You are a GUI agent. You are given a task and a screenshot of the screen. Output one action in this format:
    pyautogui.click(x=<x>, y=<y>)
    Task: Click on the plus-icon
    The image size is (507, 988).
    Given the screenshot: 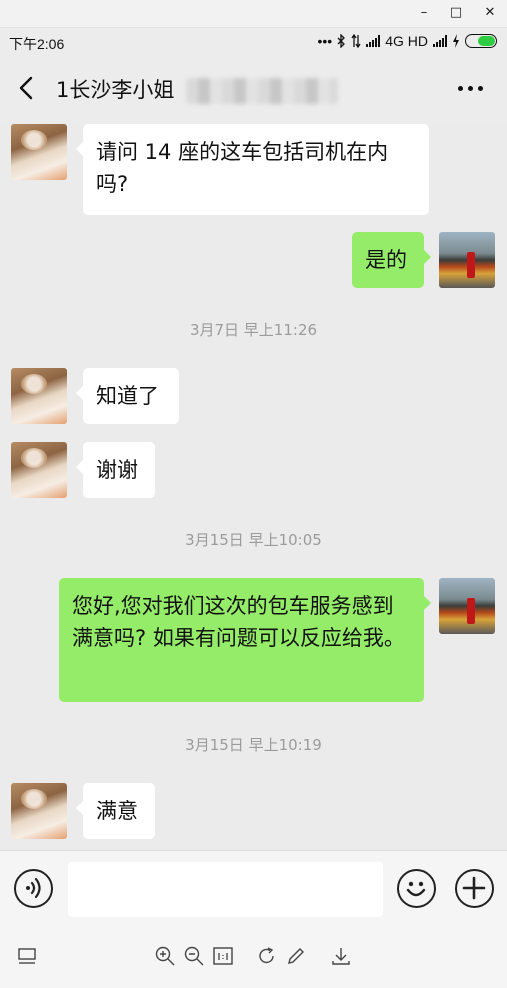 What is the action you would take?
    pyautogui.click(x=474, y=888)
    